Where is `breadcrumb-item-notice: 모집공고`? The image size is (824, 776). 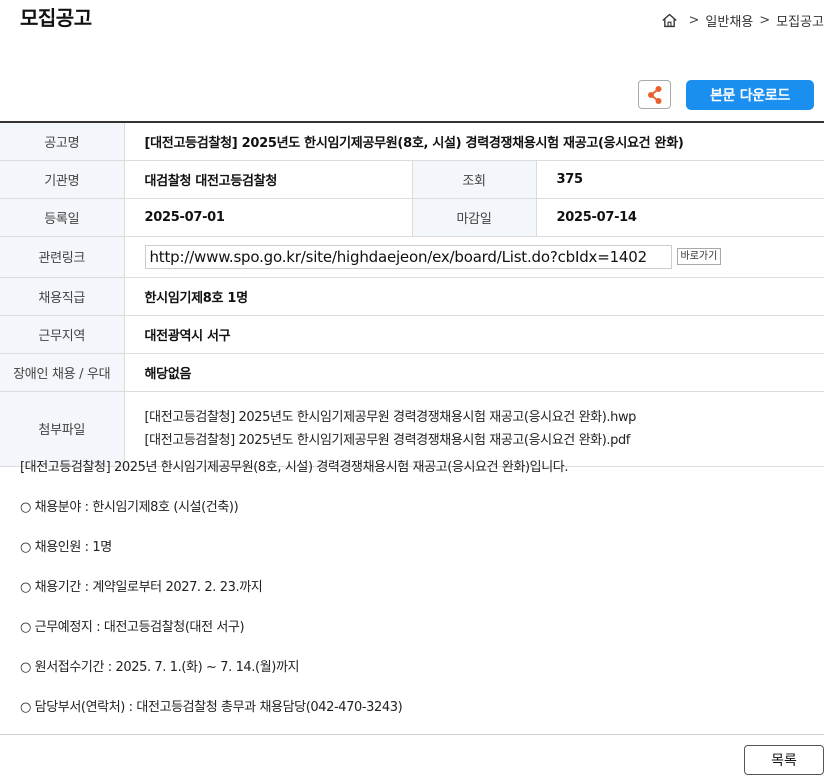
breadcrumb-item-notice: 모집공고 is located at coordinates (800, 20).